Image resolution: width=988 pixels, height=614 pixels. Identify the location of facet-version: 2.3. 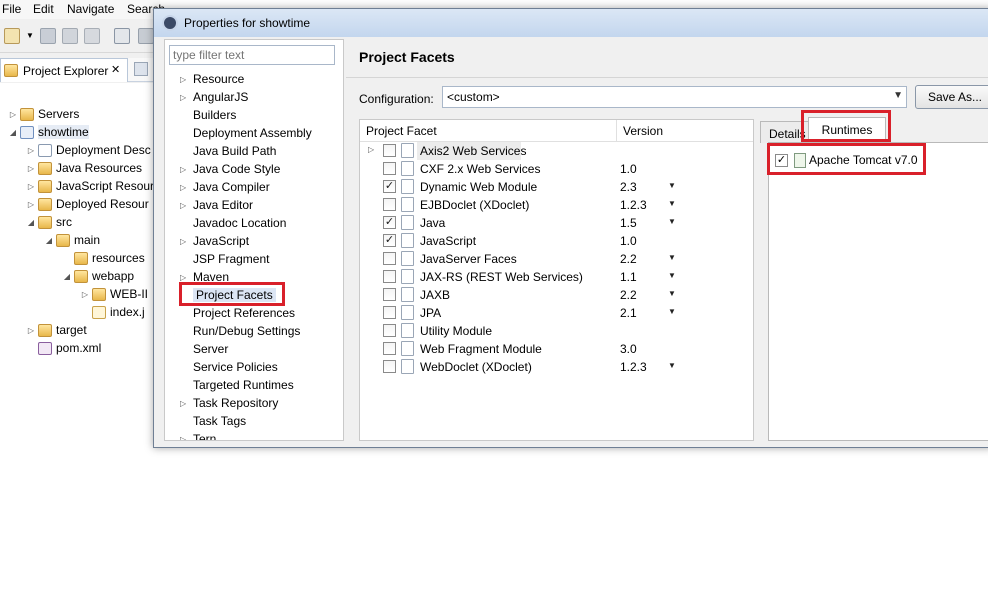
(628, 187).